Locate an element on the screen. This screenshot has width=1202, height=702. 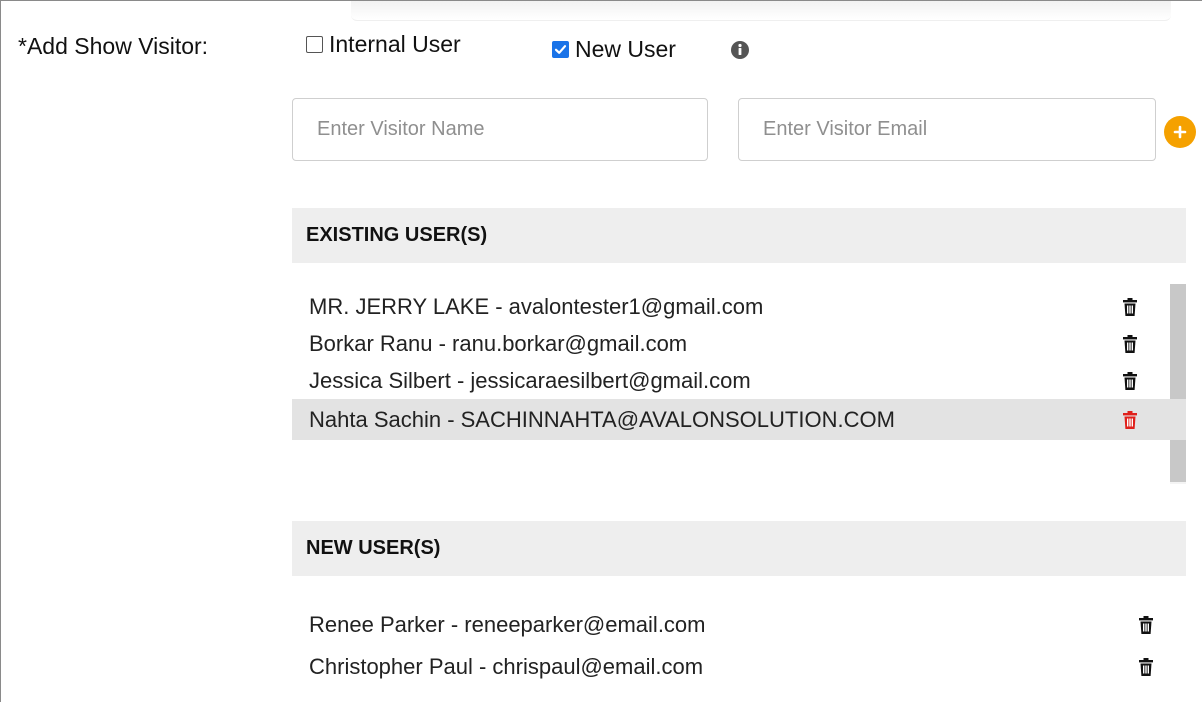
existing-user-row: MR. JERRY LAKE - avalontester1@gmail.com is located at coordinates (739, 306).